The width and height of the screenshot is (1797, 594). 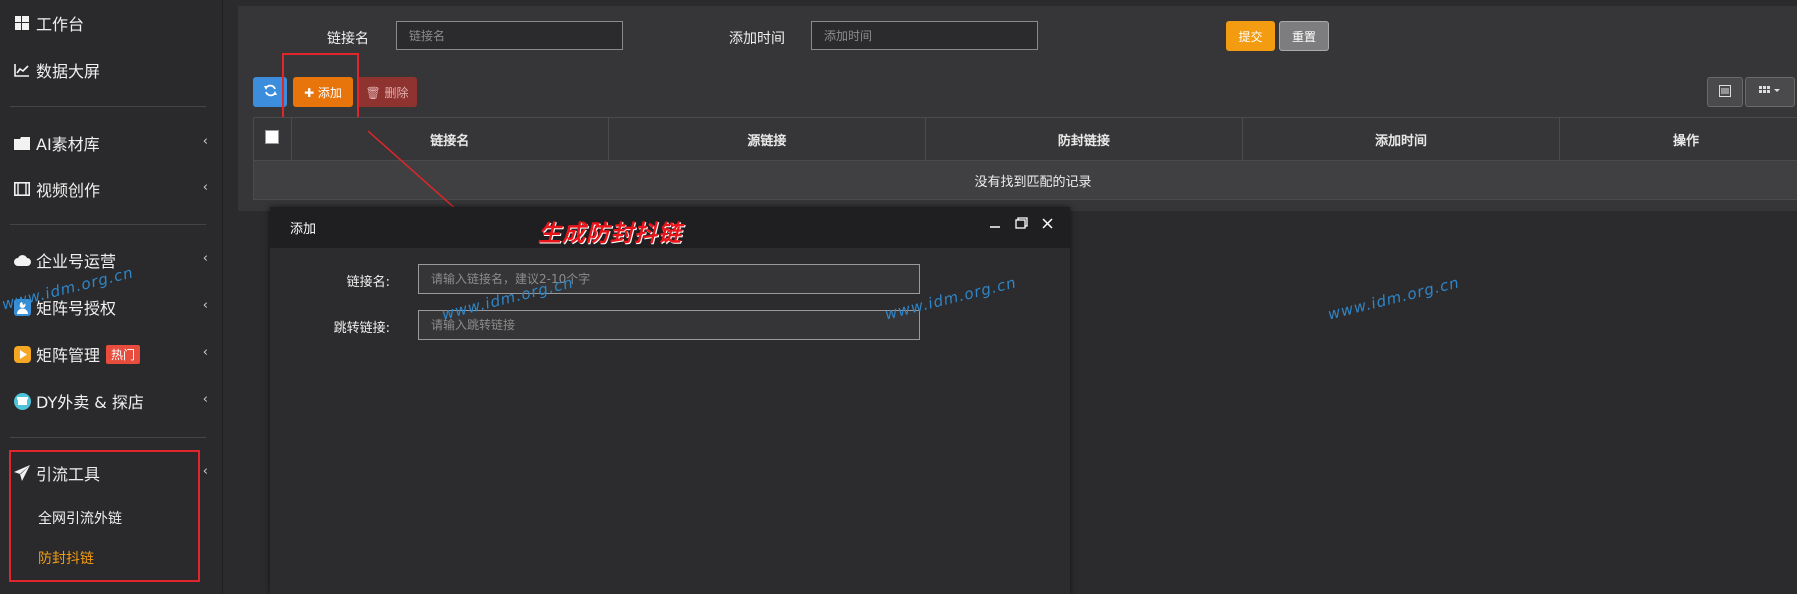 I want to click on redirect-link-label: 跳转链接:, so click(x=361, y=328).